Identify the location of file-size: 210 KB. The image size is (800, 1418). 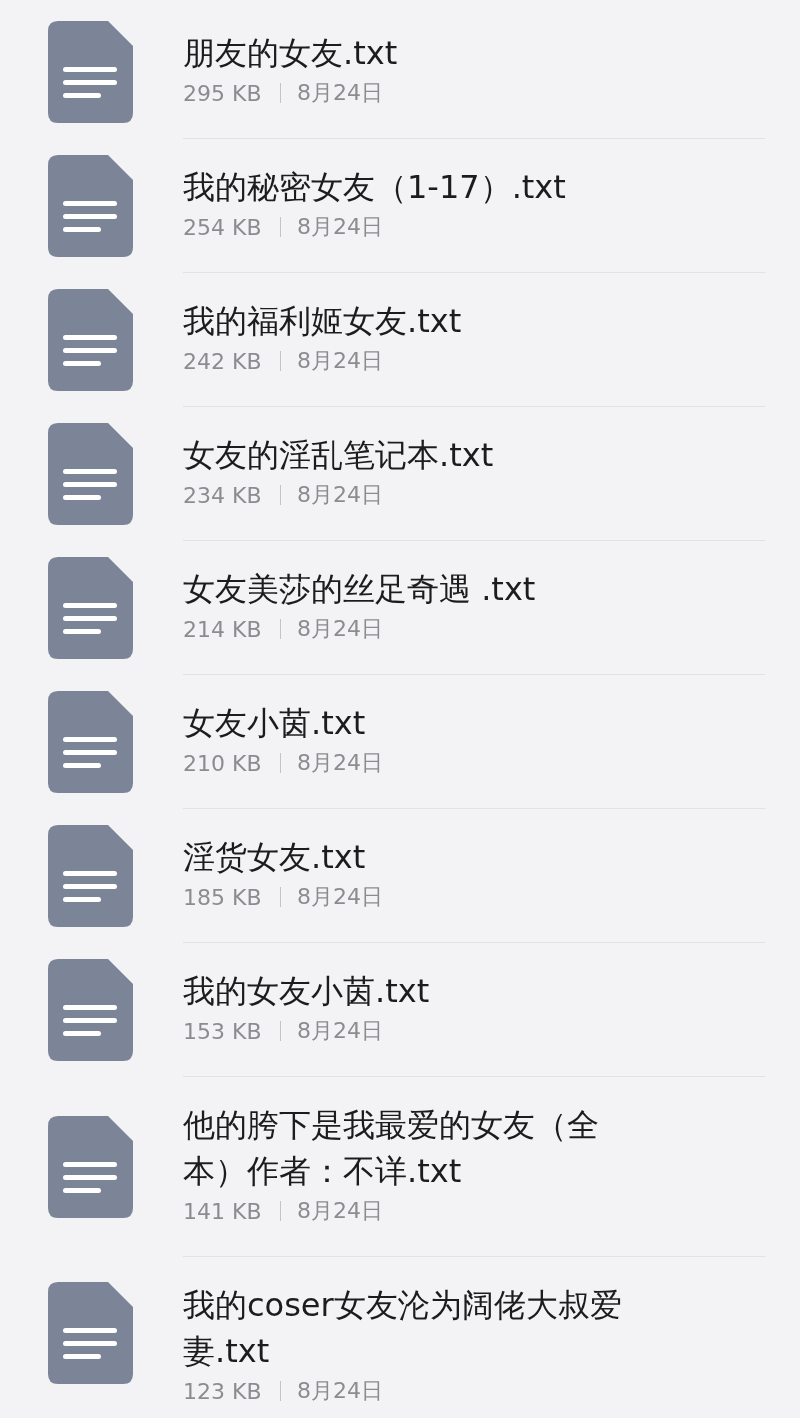
(222, 763).